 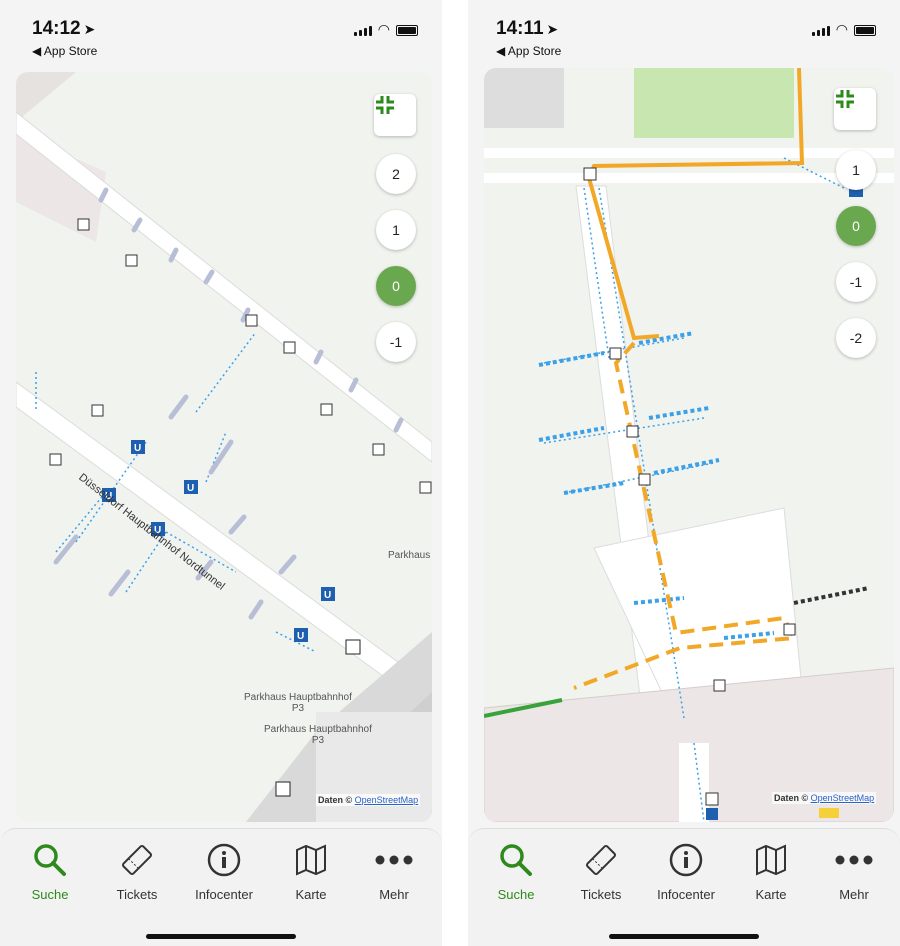 I want to click on map-label-parkhaus-2: Parkhaus Hauptbahnhof P3, so click(x=318, y=735).